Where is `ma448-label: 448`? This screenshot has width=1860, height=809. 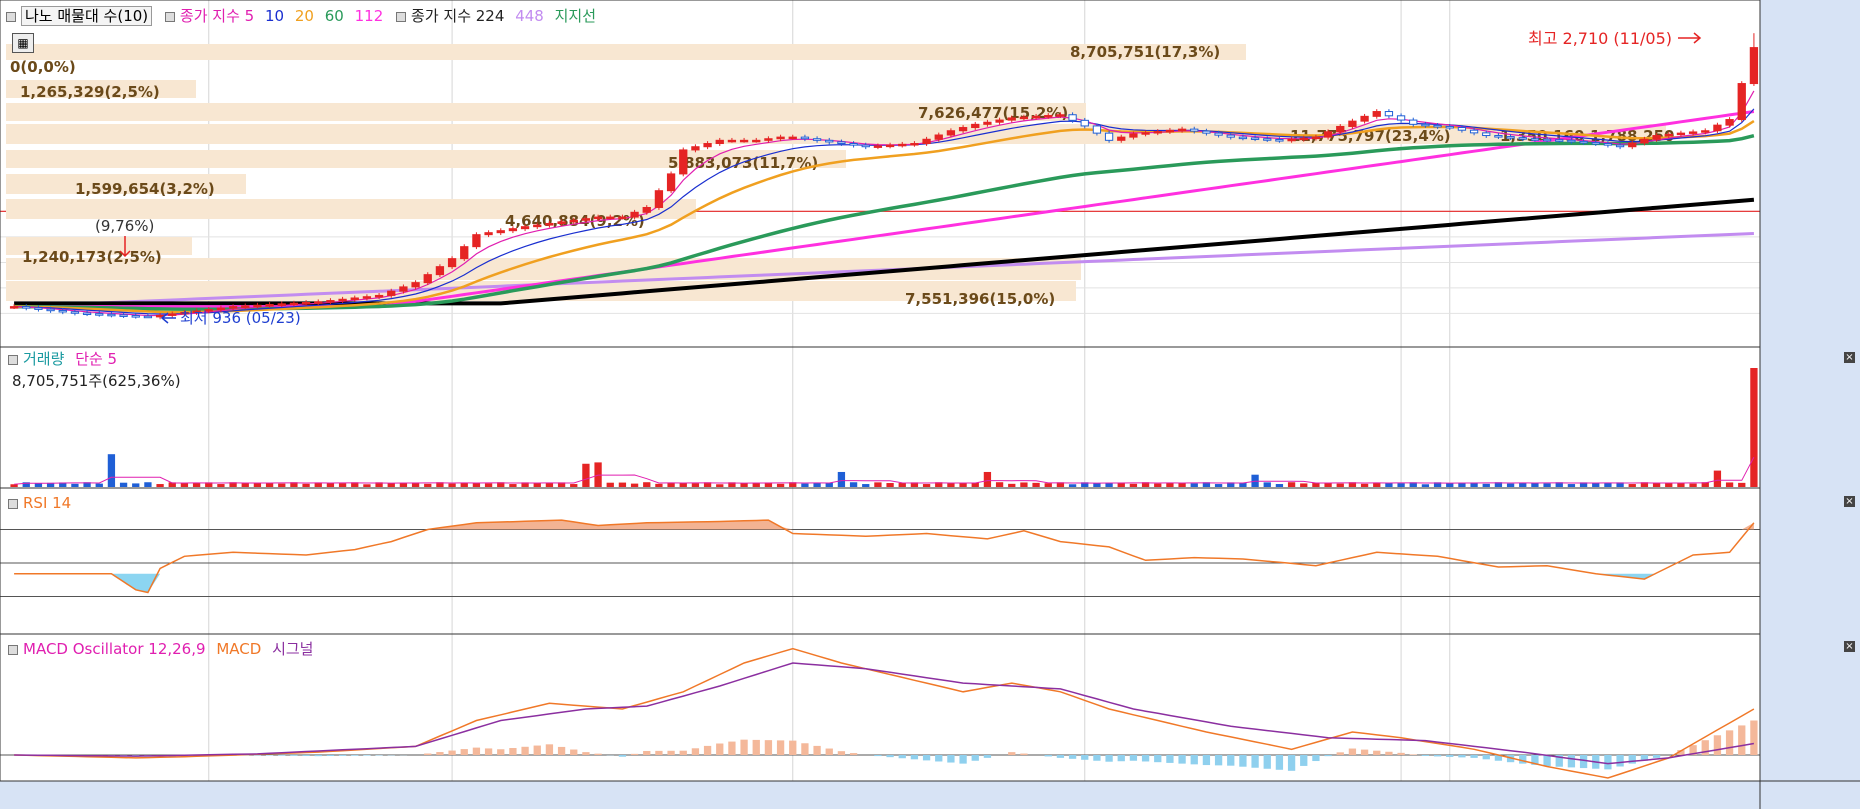
ma448-label: 448 is located at coordinates (529, 16).